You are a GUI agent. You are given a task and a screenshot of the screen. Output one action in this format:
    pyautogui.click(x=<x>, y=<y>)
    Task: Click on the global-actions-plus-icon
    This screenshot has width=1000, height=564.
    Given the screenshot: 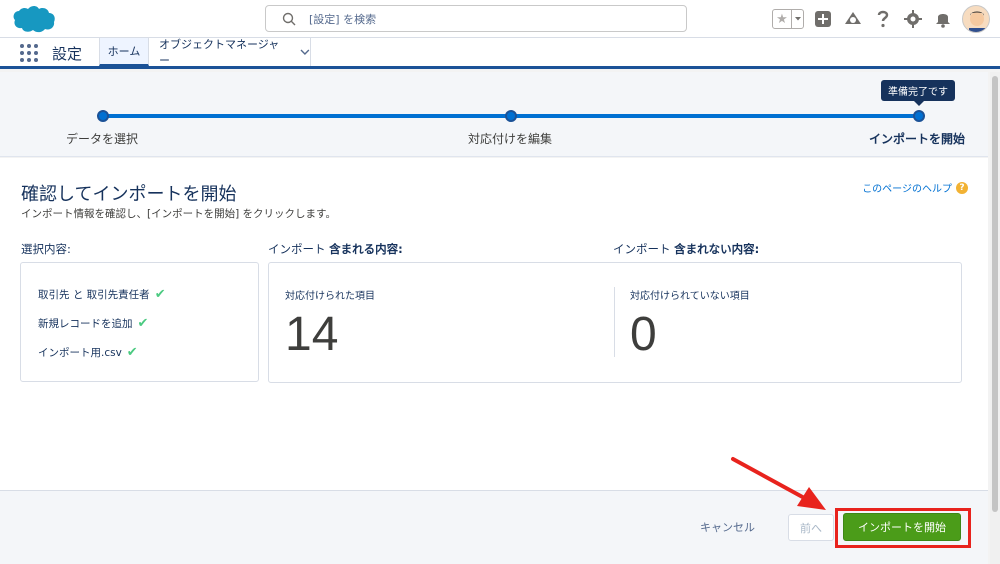 What is the action you would take?
    pyautogui.click(x=823, y=19)
    